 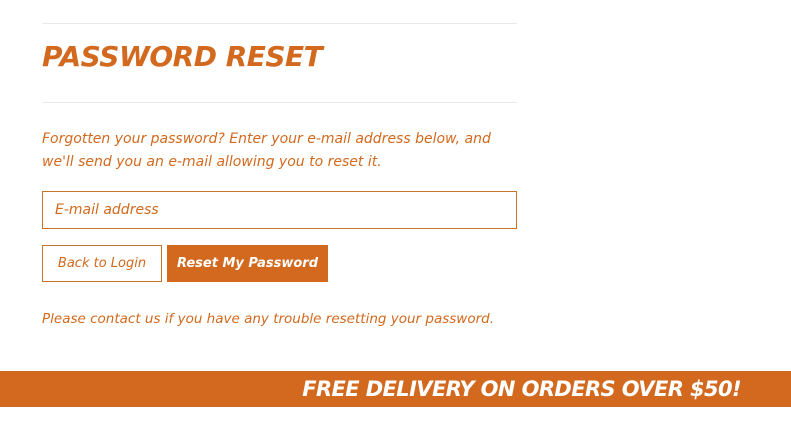 What do you see at coordinates (279, 102) in the screenshot?
I see `title-divider` at bounding box center [279, 102].